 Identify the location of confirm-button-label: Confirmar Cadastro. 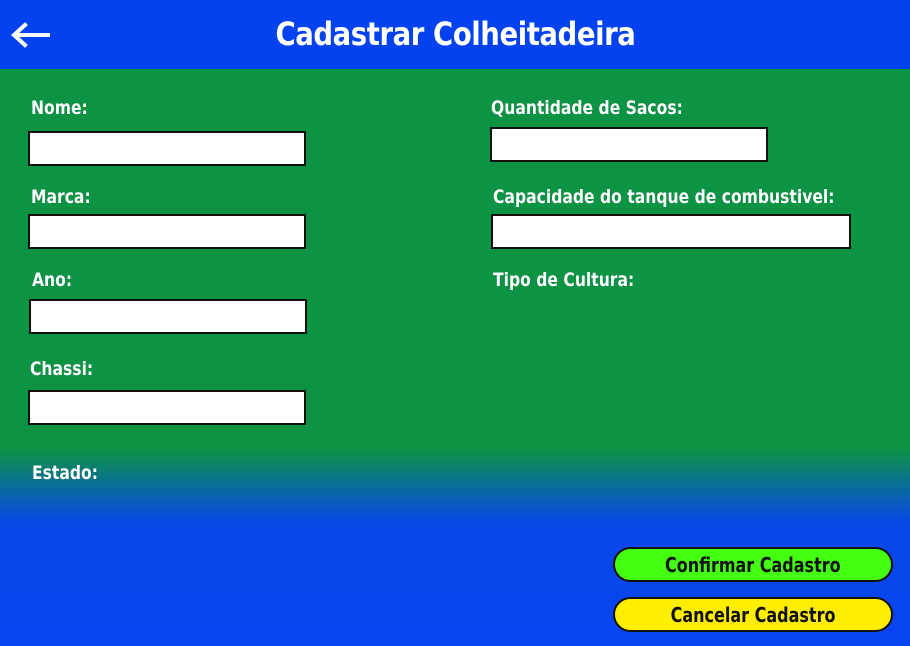
(753, 564).